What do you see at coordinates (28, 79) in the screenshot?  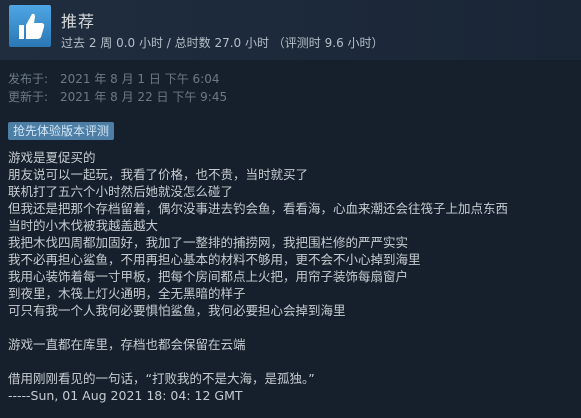 I see `posted-label: 发布于:` at bounding box center [28, 79].